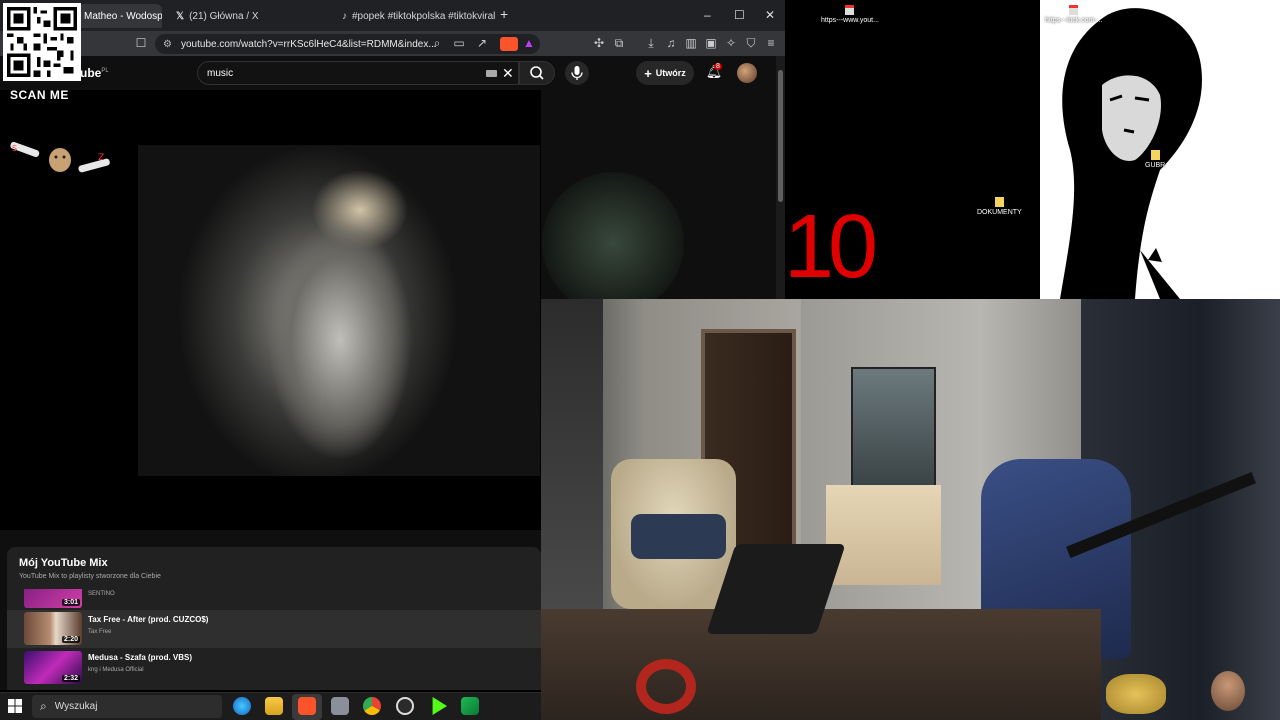  I want to click on video-thumbnail: 2:32, so click(53, 667).